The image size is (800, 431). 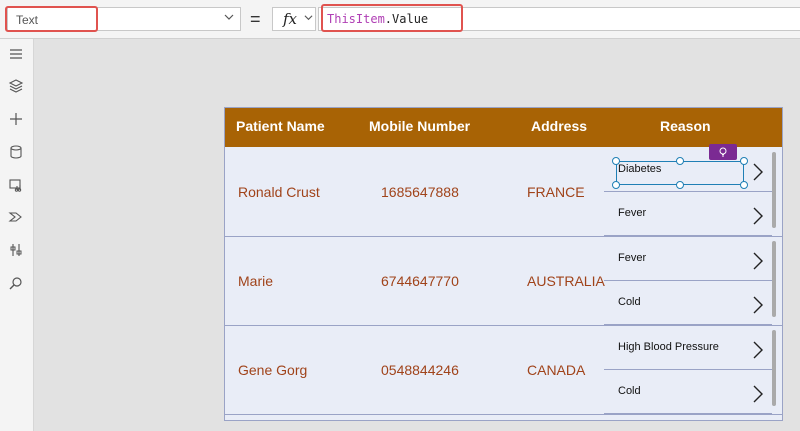 What do you see at coordinates (256, 281) in the screenshot?
I see `patient-name: Marie` at bounding box center [256, 281].